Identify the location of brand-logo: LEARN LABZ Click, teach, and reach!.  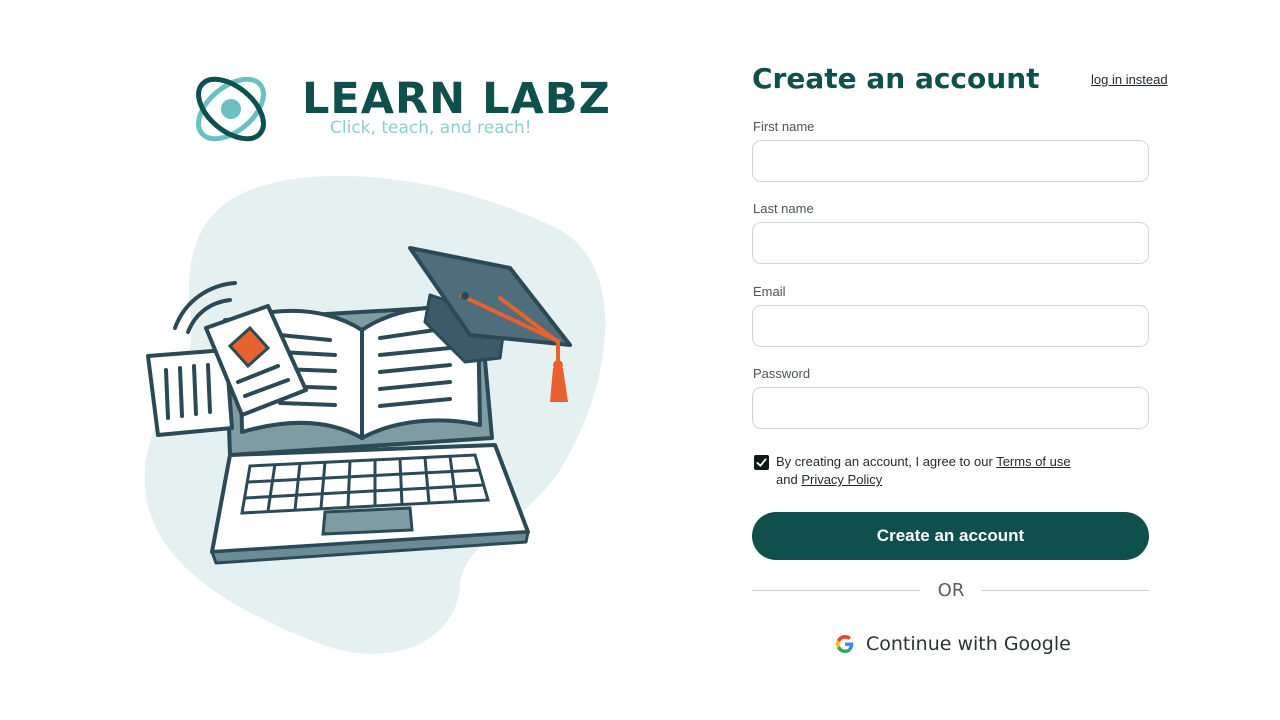
(399, 111).